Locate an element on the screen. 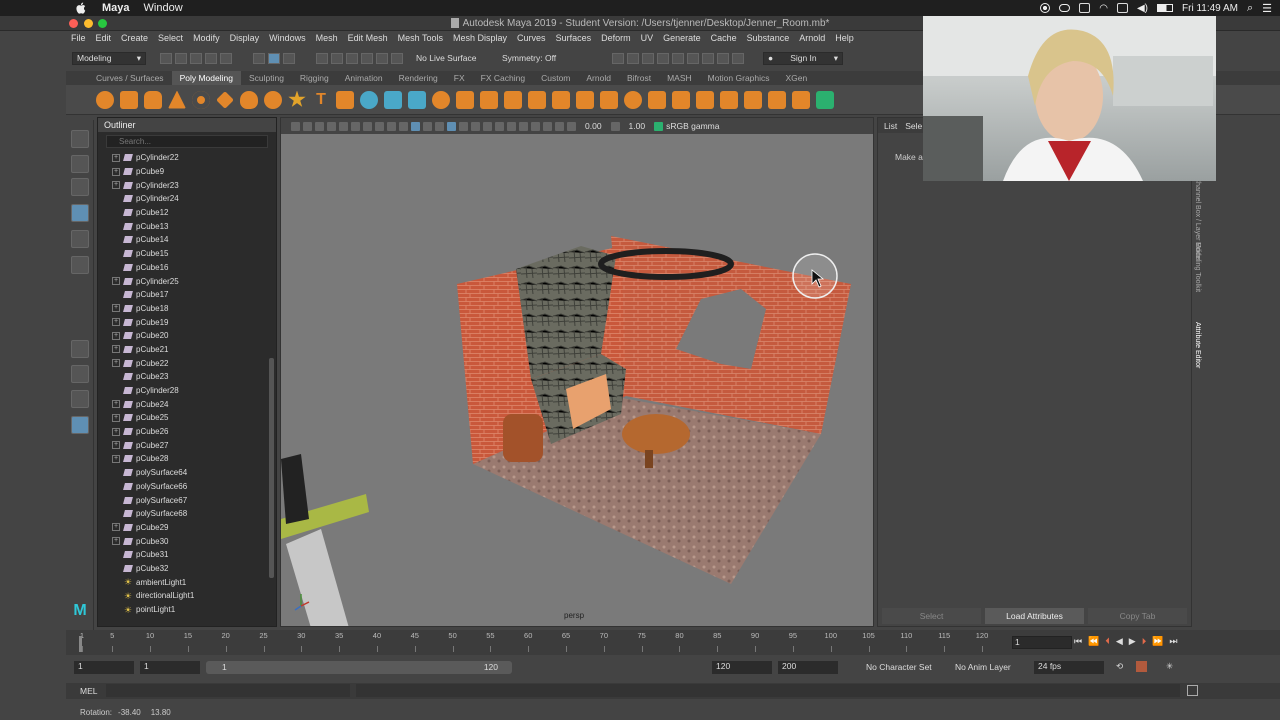  spotlight-search-icon: ⌕ is located at coordinates (1250, 8).